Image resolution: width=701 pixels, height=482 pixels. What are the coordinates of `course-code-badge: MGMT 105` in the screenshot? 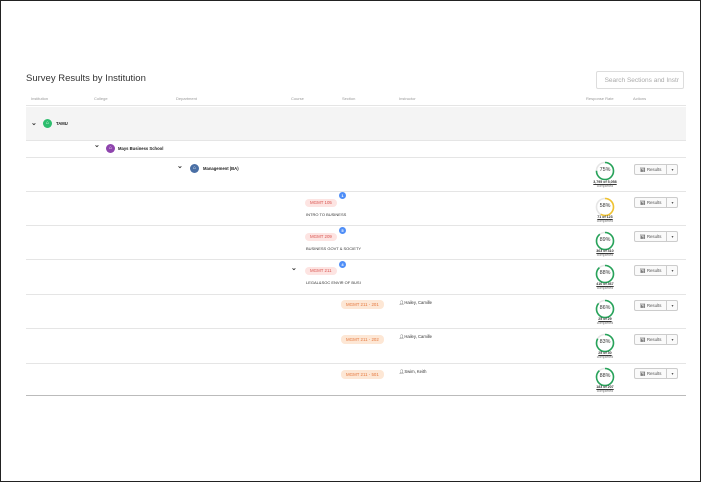 It's located at (321, 203).